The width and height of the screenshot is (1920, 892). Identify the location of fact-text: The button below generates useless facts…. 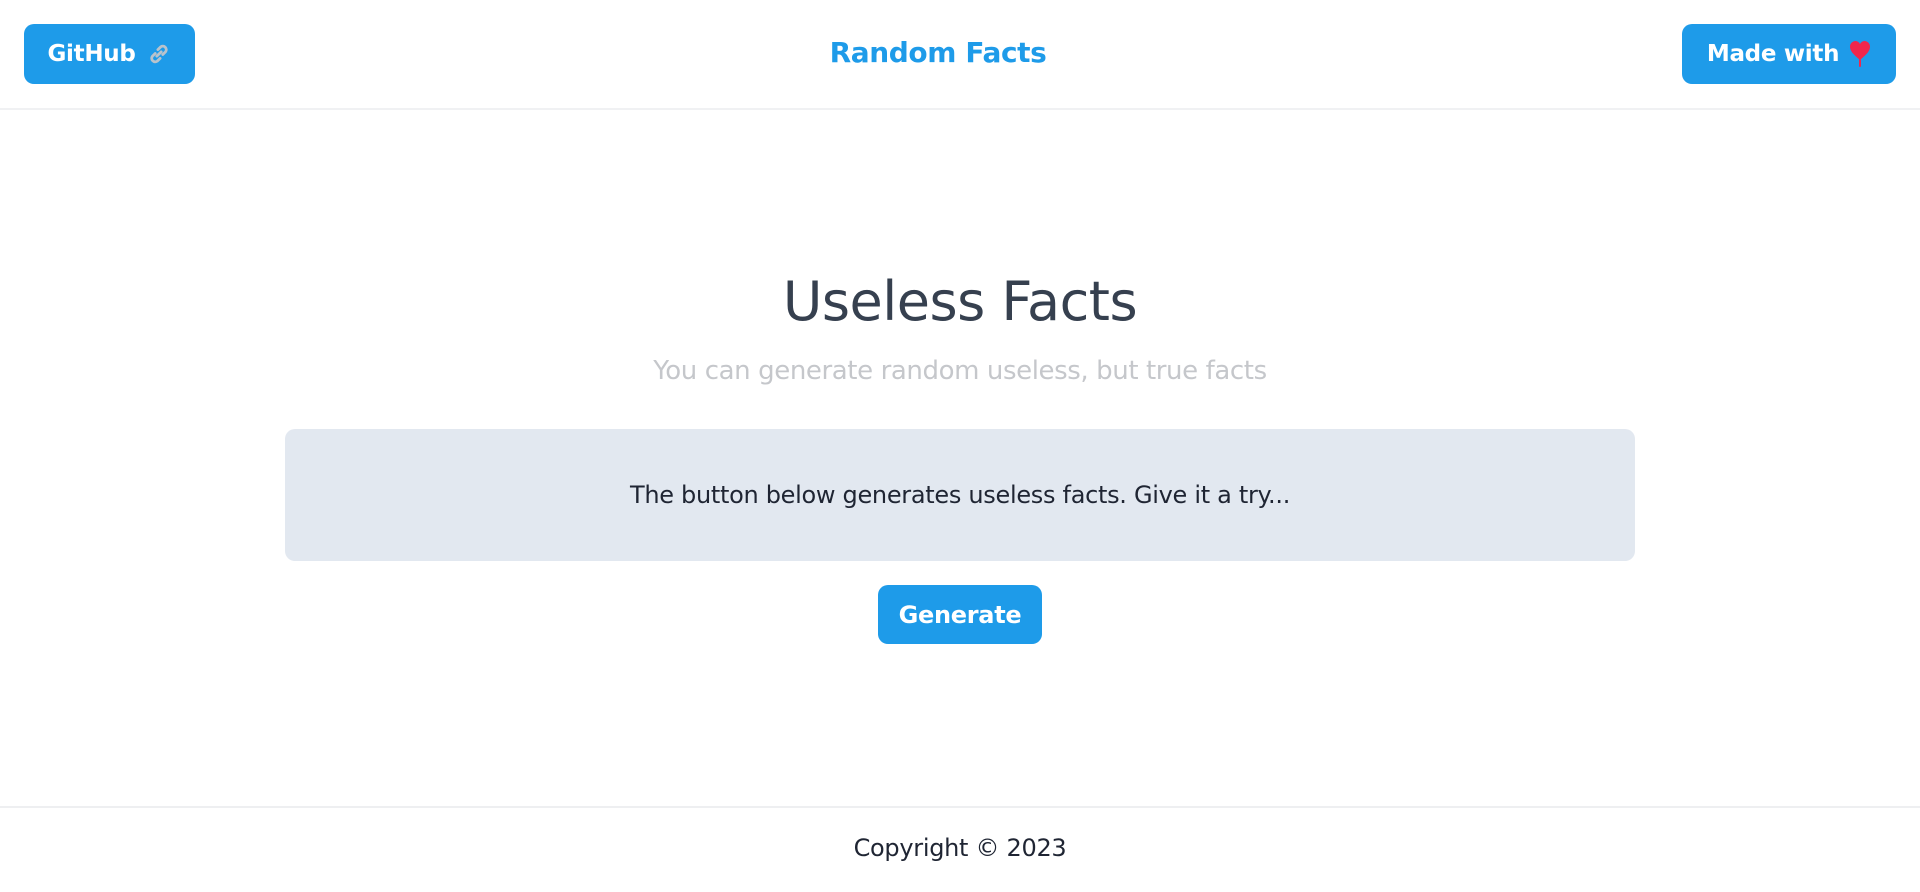
(960, 495).